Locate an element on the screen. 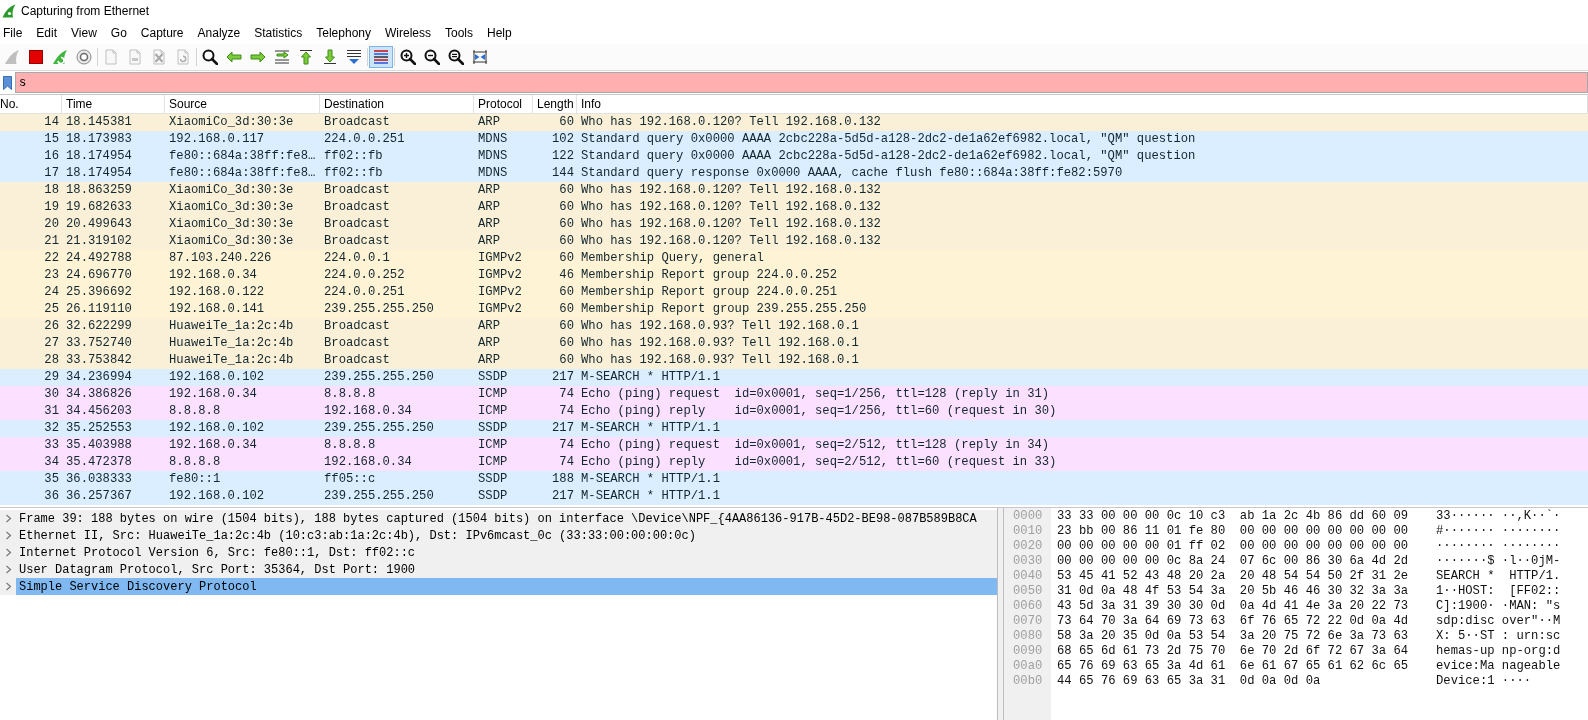  table-cell-text: 8.8.8.8 is located at coordinates (350, 394).